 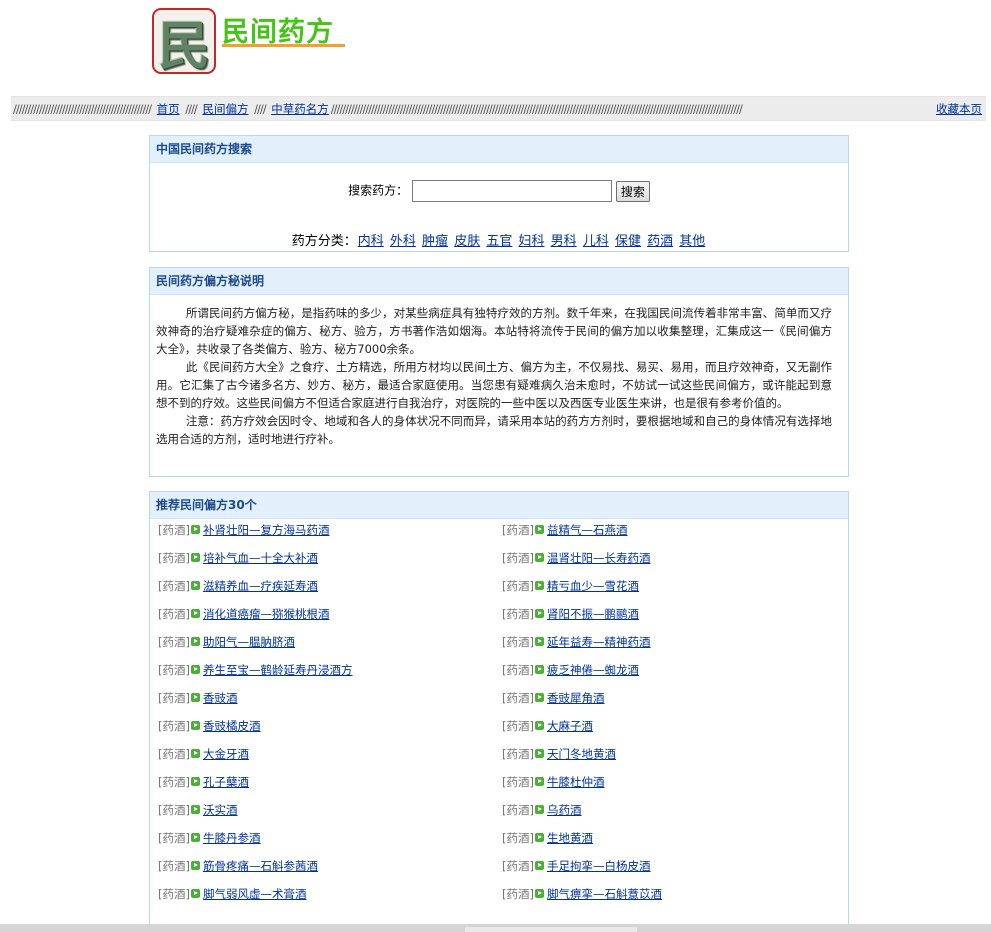 I want to click on recommend-item-link: 益精气—石燕酒, so click(x=587, y=530).